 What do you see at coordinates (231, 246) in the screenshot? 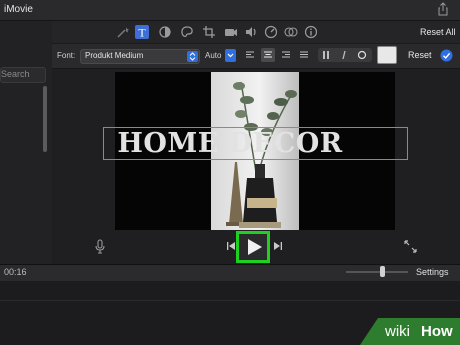
I see `skip-back-icon` at bounding box center [231, 246].